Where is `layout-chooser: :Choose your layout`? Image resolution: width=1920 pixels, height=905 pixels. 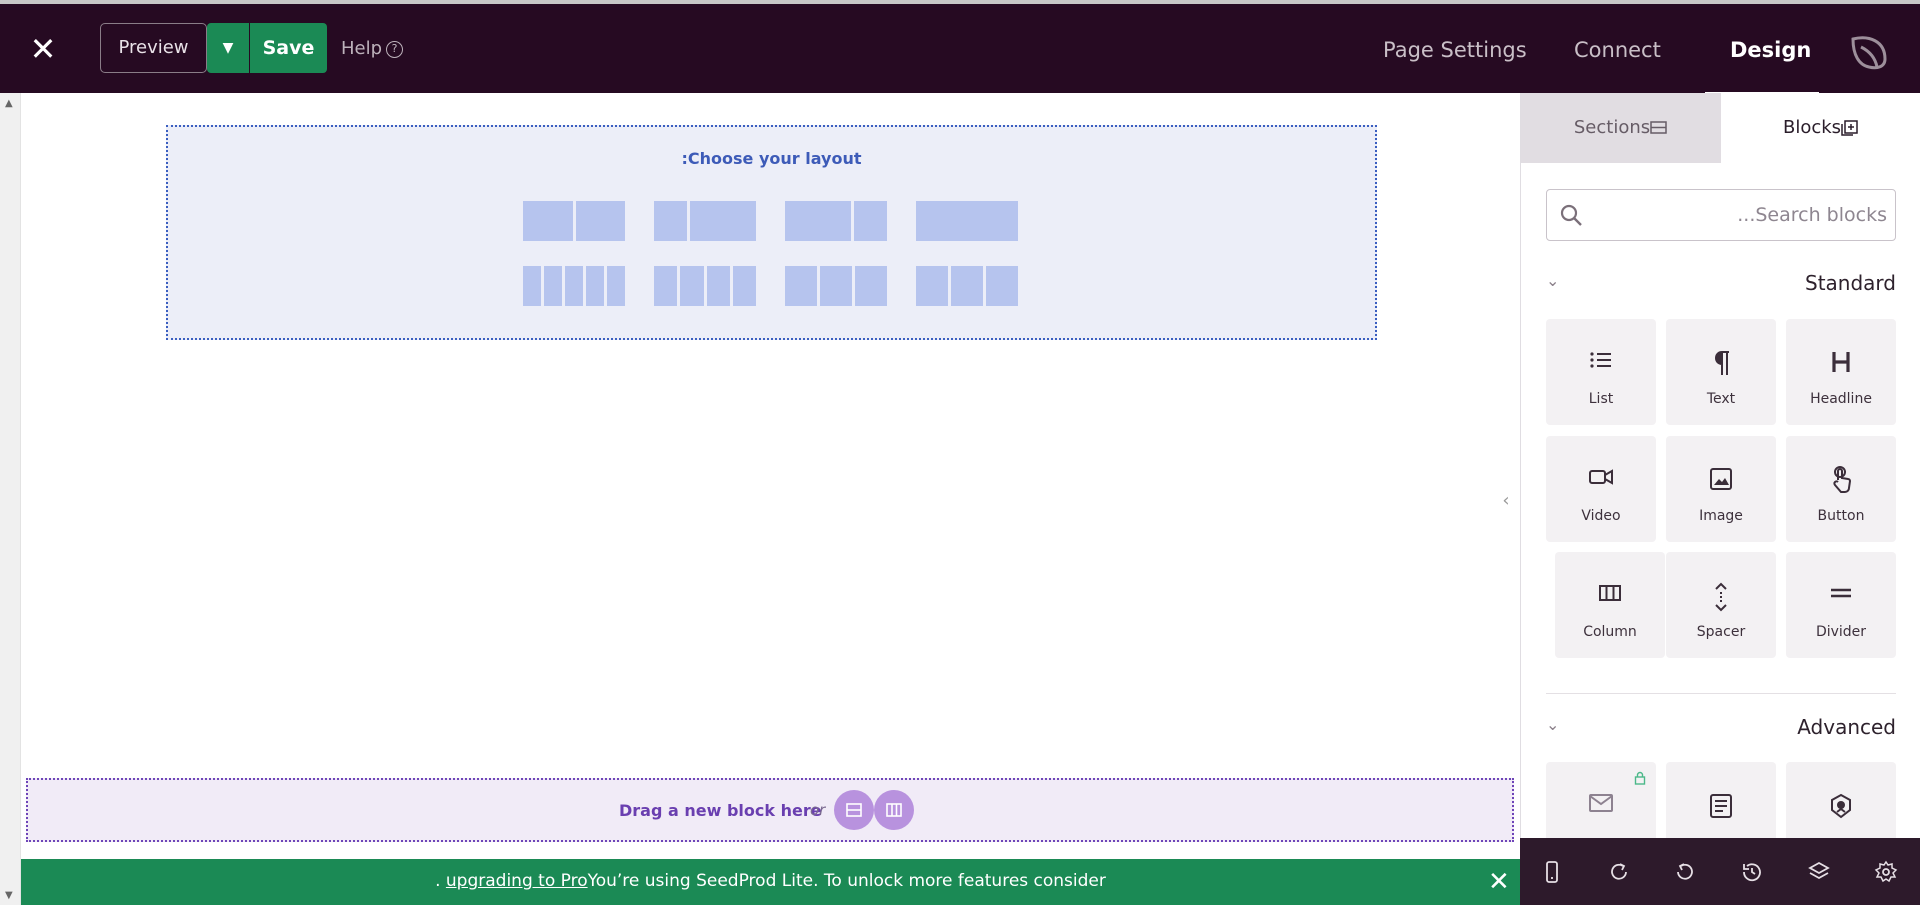
layout-chooser: :Choose your layout is located at coordinates (771, 232).